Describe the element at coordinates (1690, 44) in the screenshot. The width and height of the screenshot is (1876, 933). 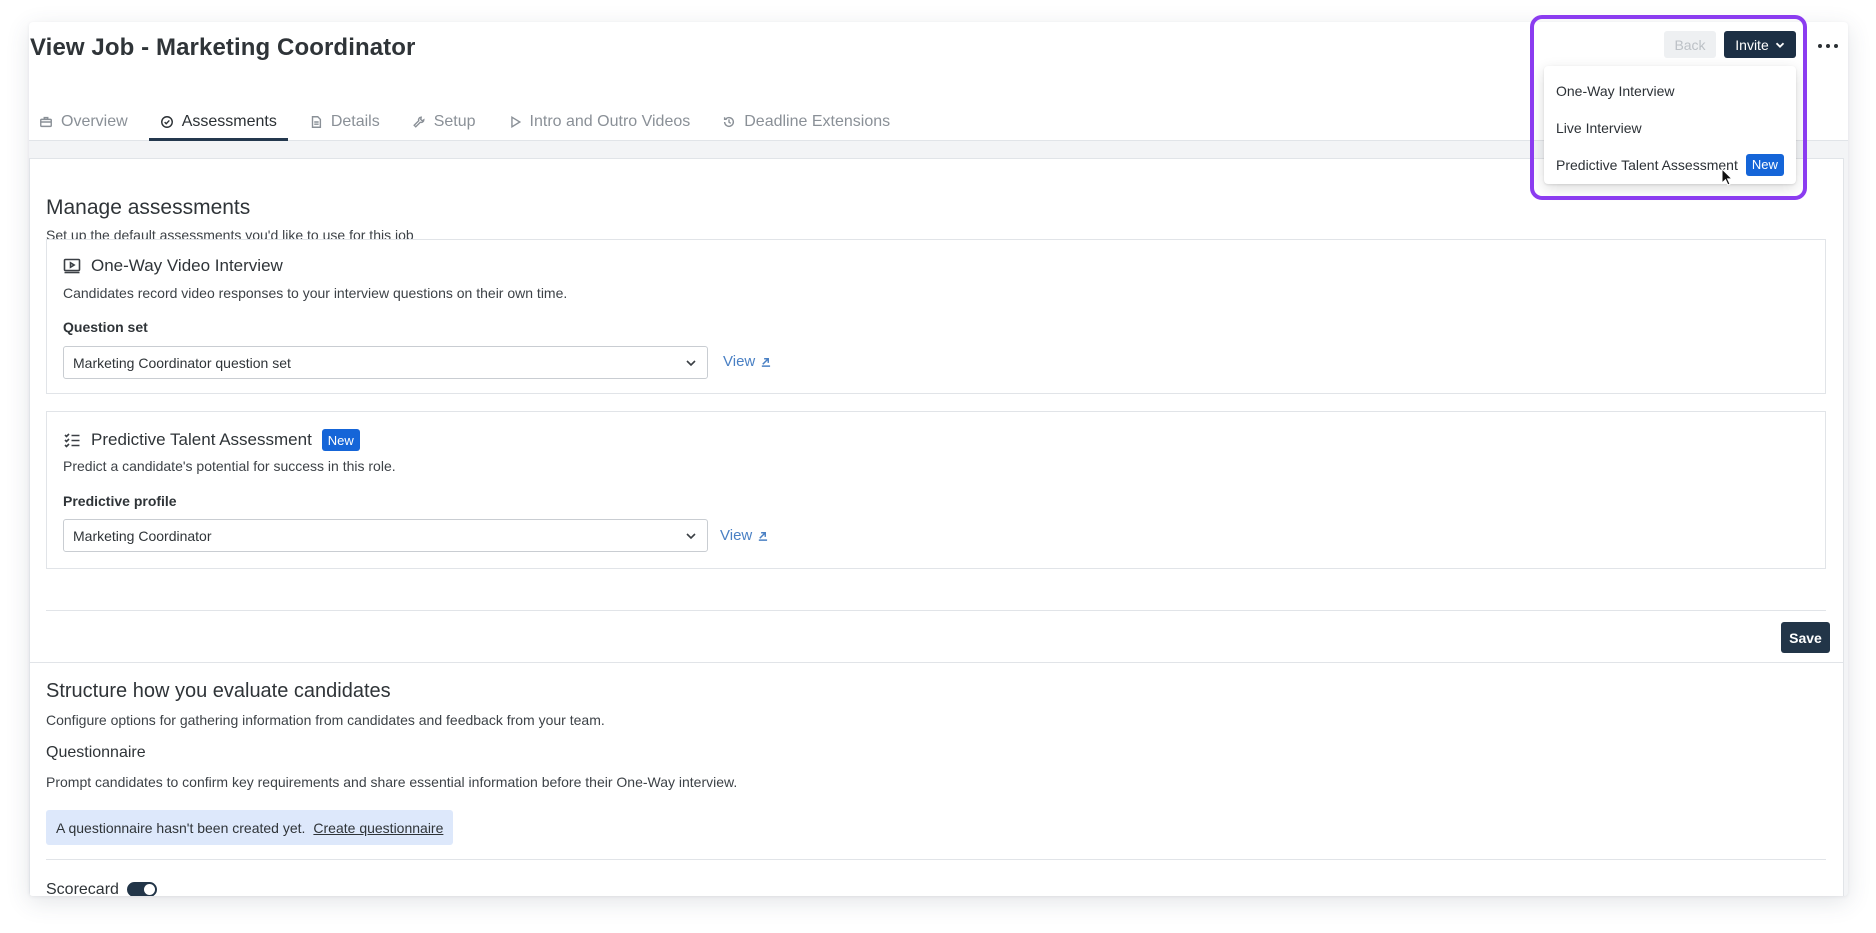
I see `back-button: Back` at that location.